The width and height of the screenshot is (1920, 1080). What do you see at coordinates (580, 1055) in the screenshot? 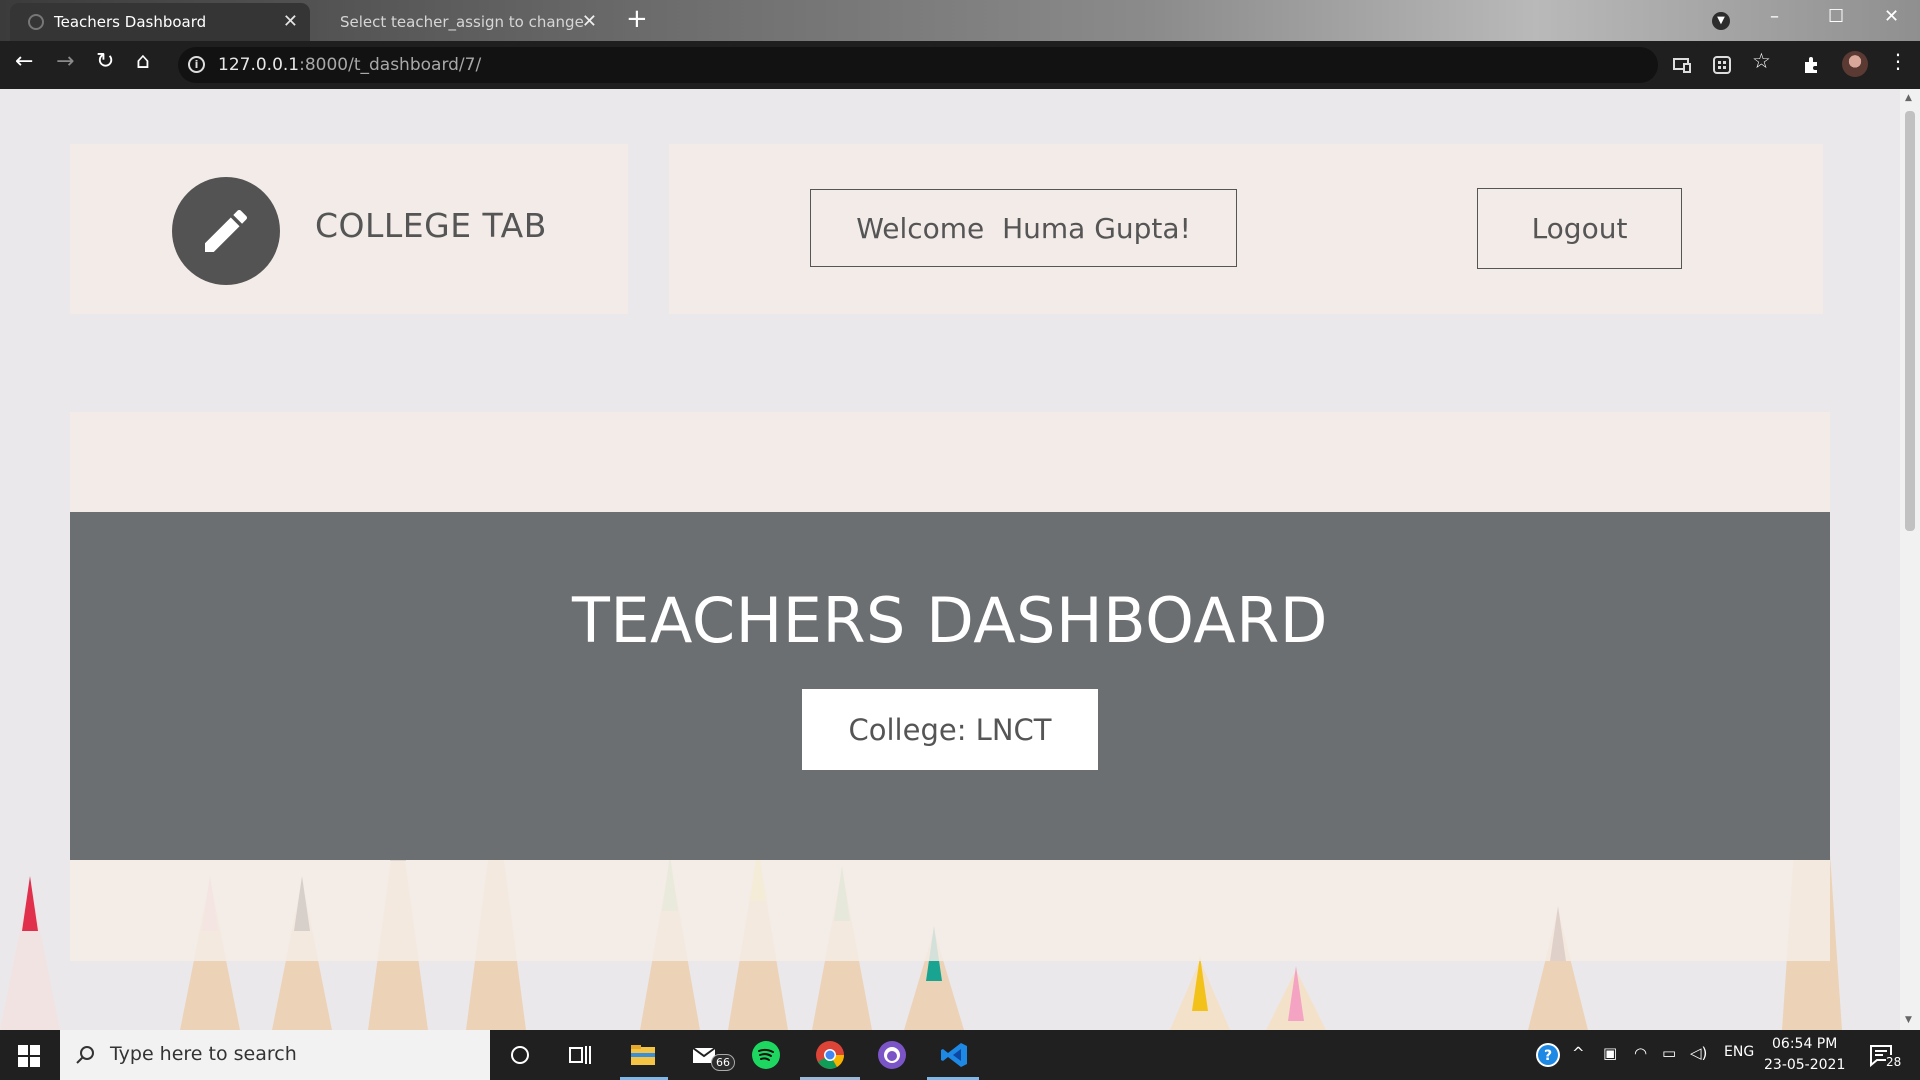
I see `task-view-icon` at bounding box center [580, 1055].